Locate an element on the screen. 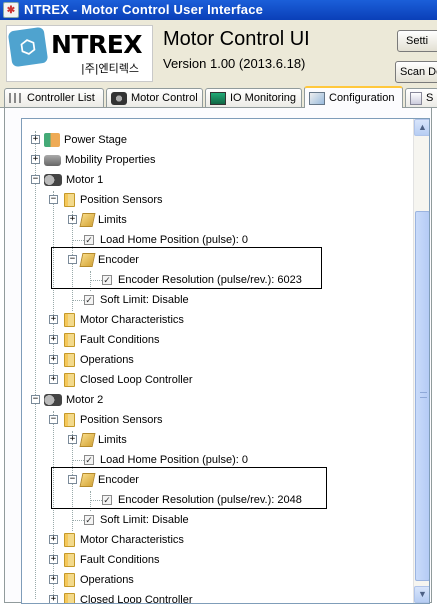 This screenshot has height=605, width=437. scrollbar-thumb is located at coordinates (422, 396).